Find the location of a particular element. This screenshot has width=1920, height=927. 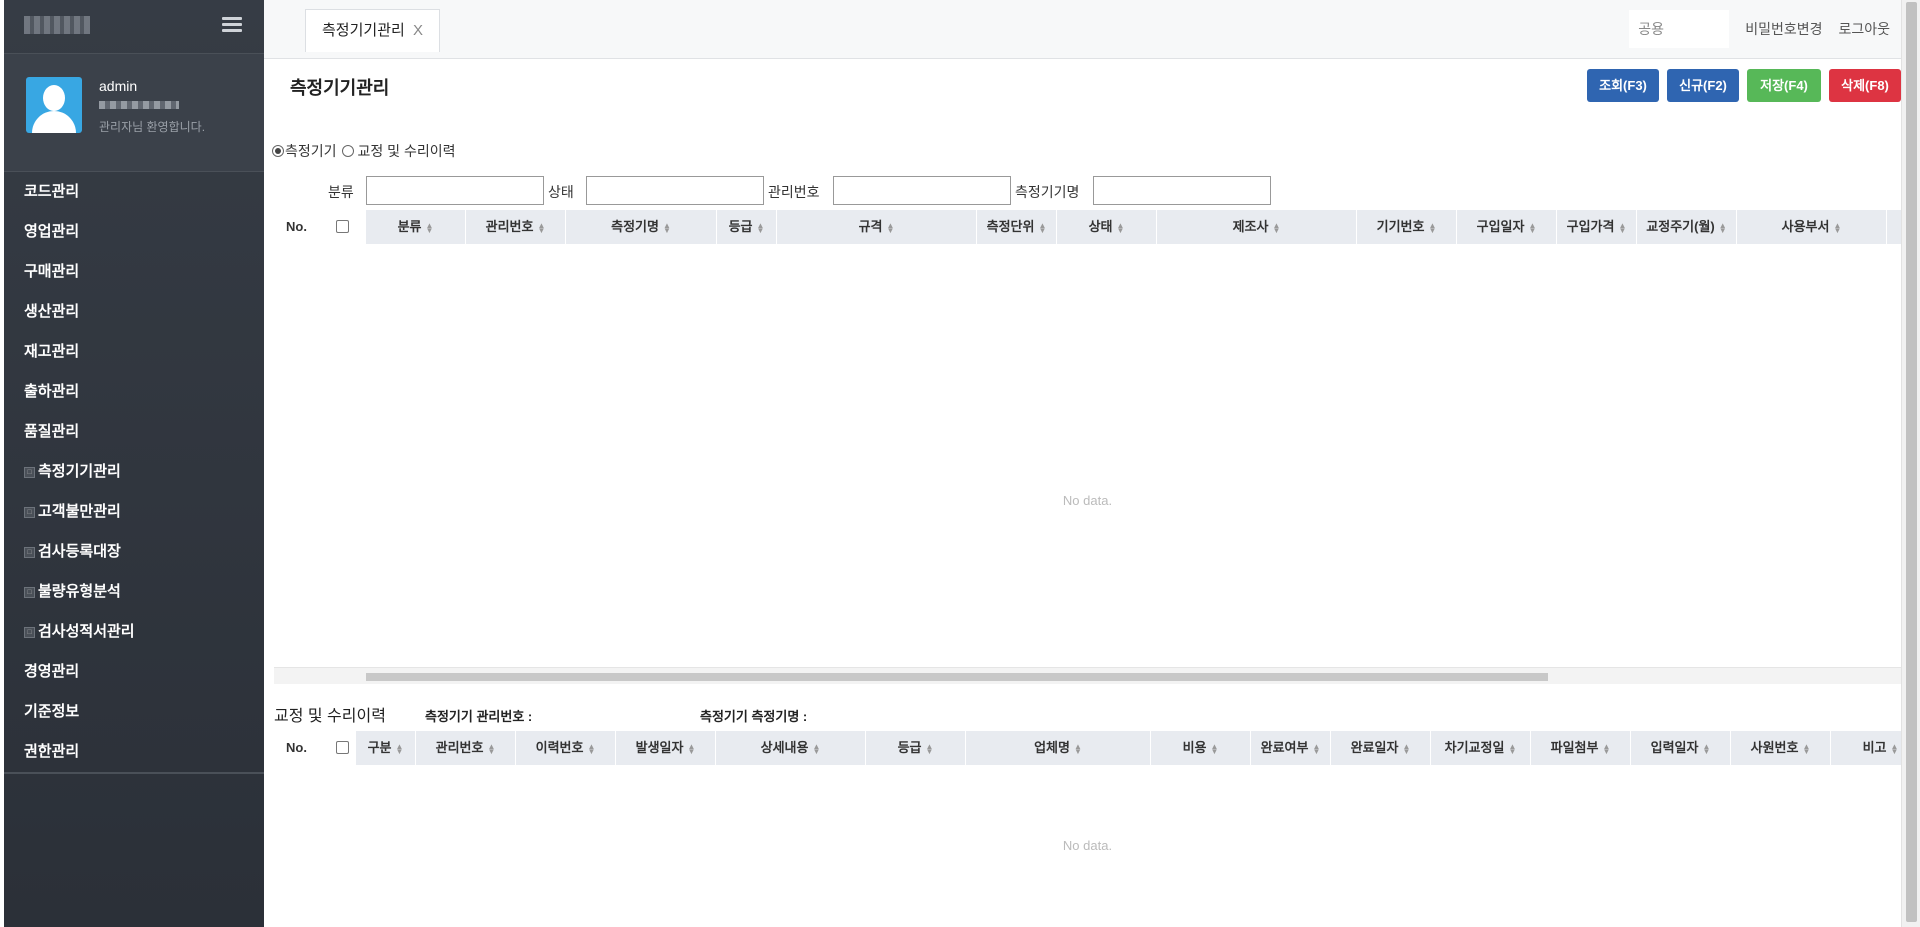

device-grid-col-header: 기기번호 ▲ ▼ is located at coordinates (1407, 227).